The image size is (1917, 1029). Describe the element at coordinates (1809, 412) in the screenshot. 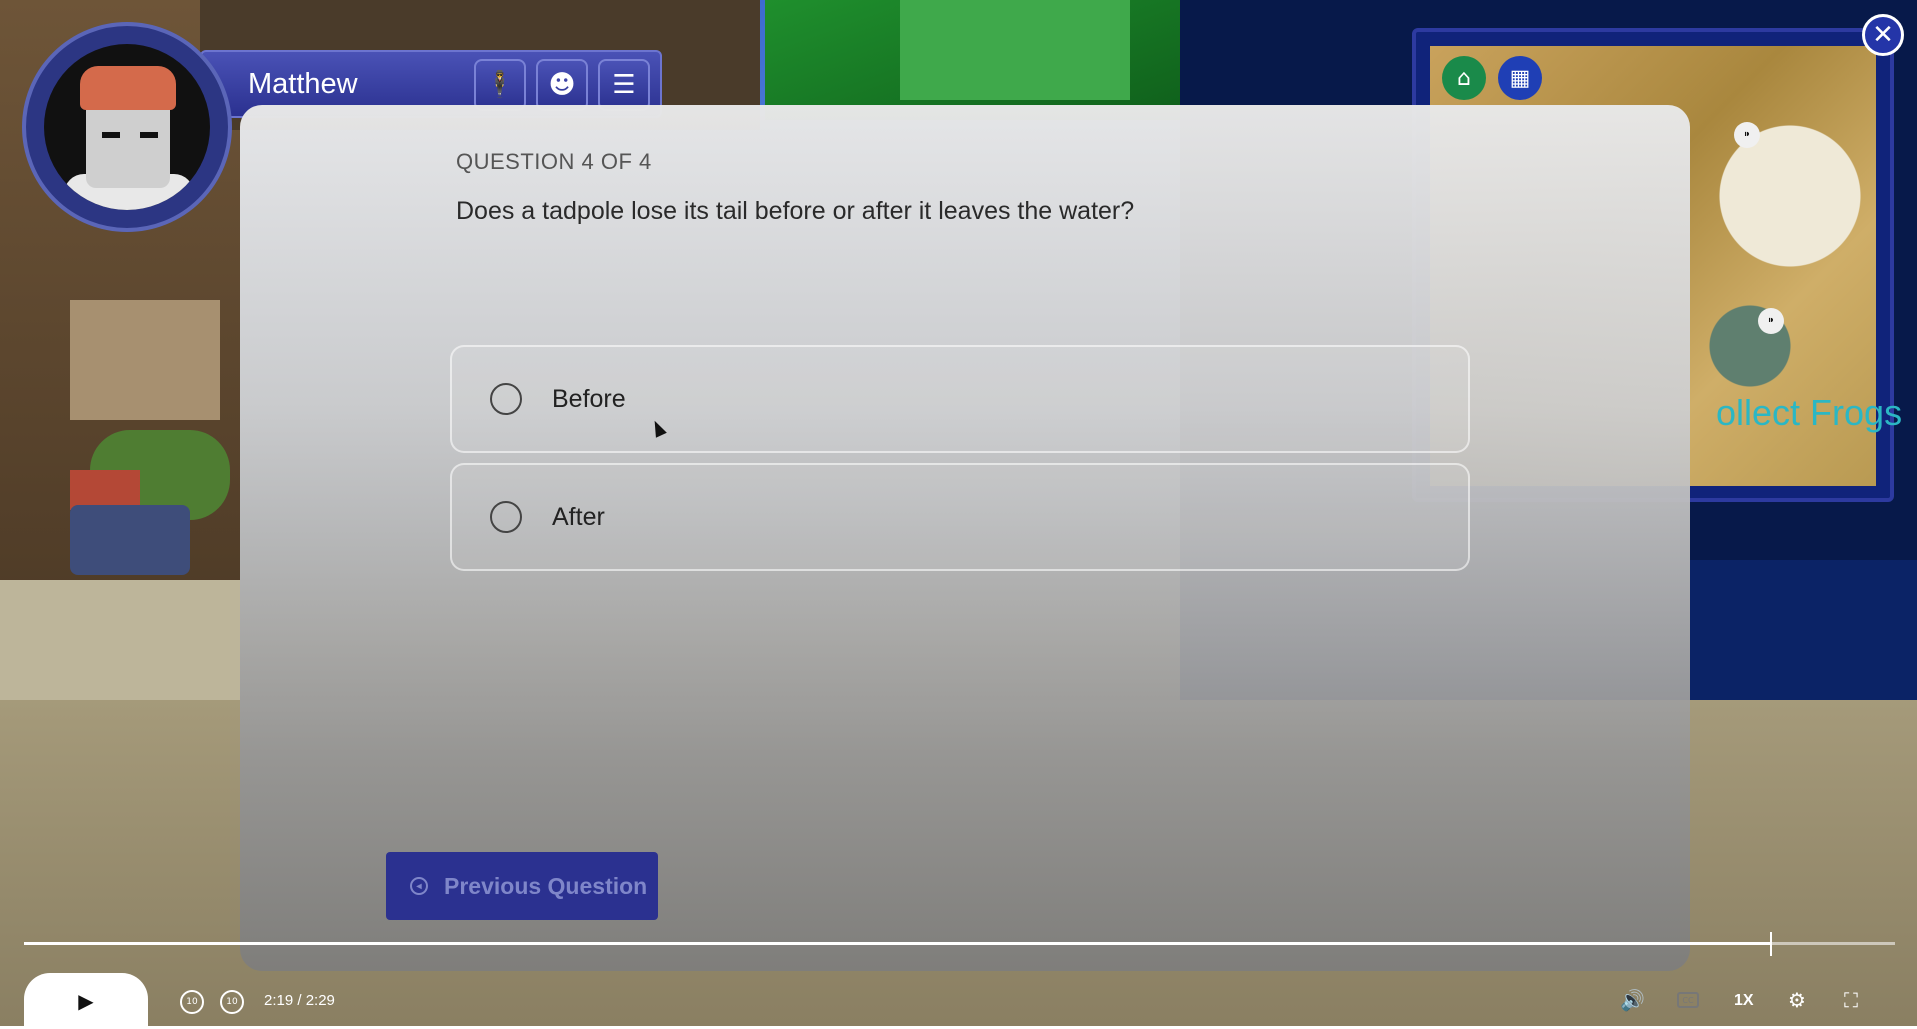

I see `minimap-quest-label: ollect Frogs` at that location.